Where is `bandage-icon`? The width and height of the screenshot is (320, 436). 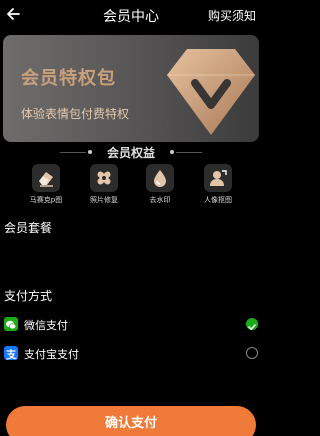
bandage-icon is located at coordinates (104, 178).